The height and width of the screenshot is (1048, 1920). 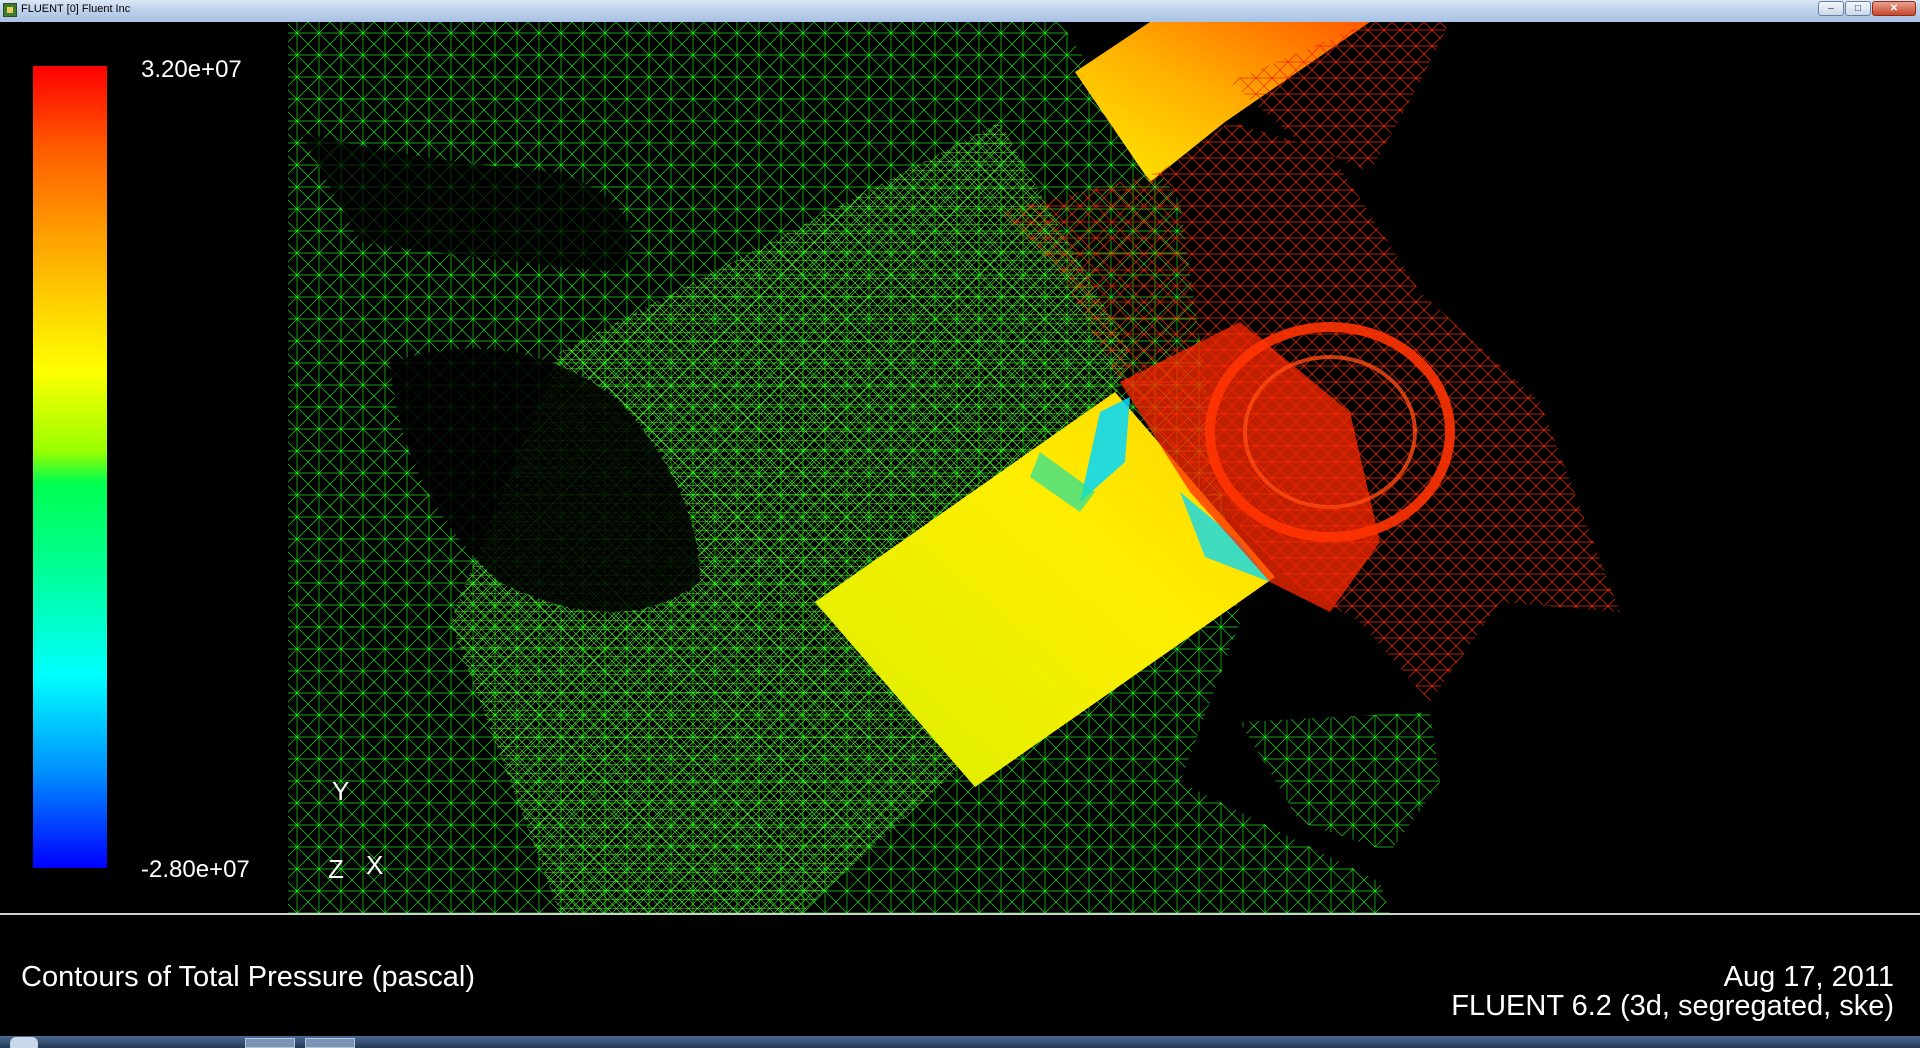 I want to click on solver-version: FLUENT 6.2 (3d, segregated, ske), so click(x=1672, y=1006).